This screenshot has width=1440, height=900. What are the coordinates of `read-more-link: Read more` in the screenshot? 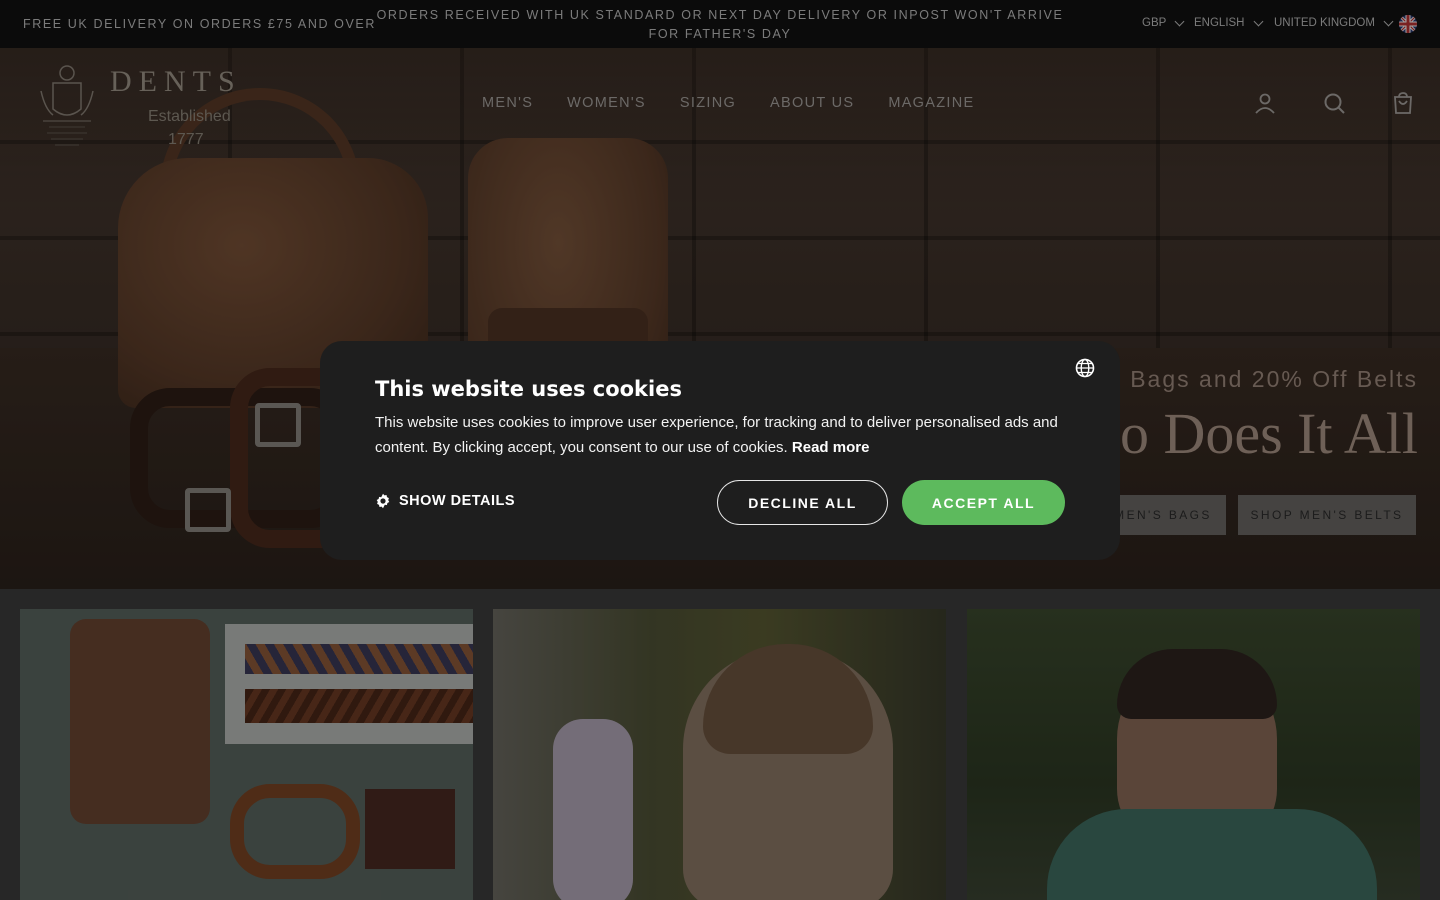 It's located at (831, 447).